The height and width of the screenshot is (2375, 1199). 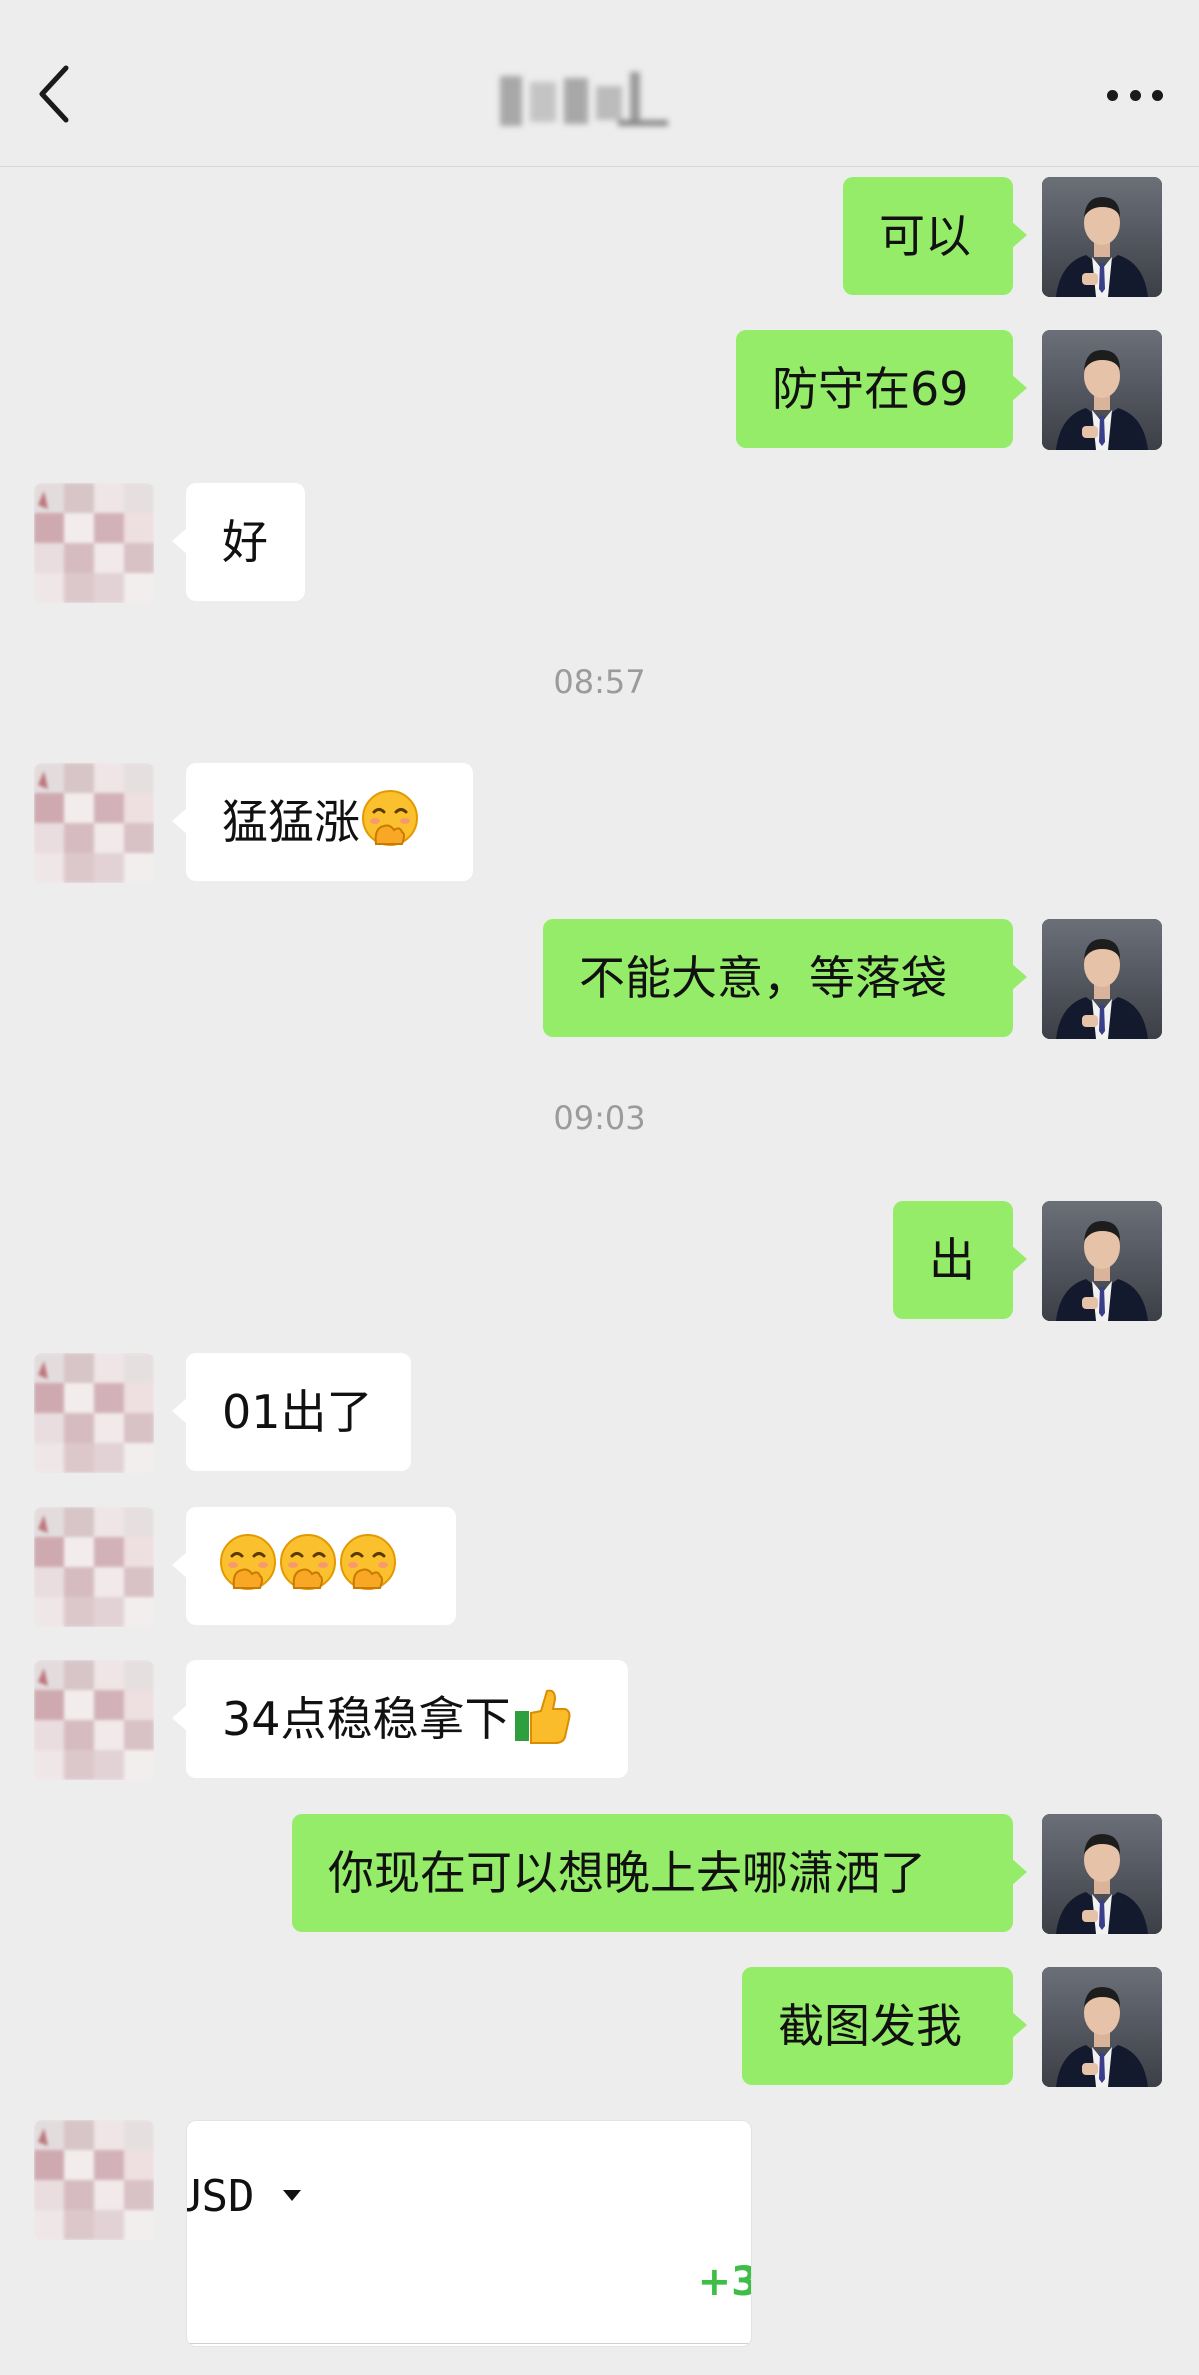 What do you see at coordinates (870, 389) in the screenshot?
I see `message-text: 防守在69` at bounding box center [870, 389].